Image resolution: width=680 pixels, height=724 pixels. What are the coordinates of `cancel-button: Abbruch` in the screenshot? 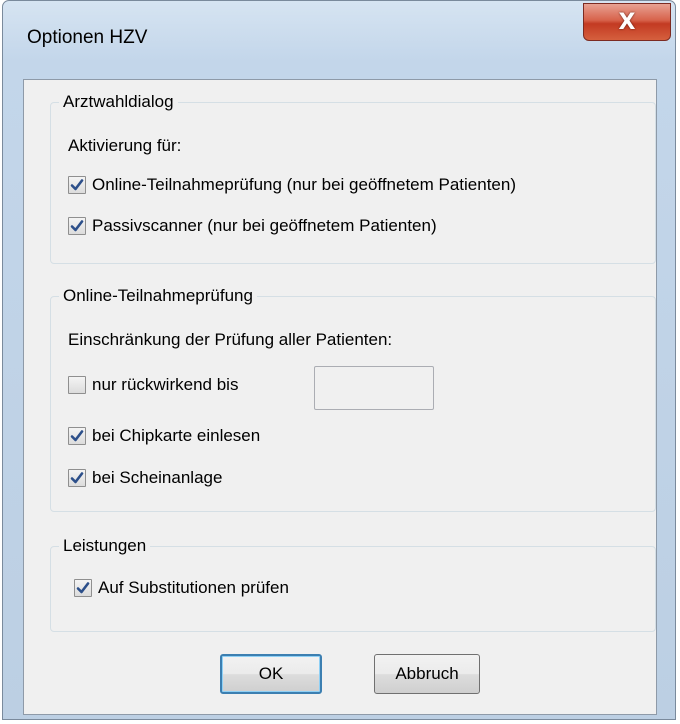 It's located at (427, 674).